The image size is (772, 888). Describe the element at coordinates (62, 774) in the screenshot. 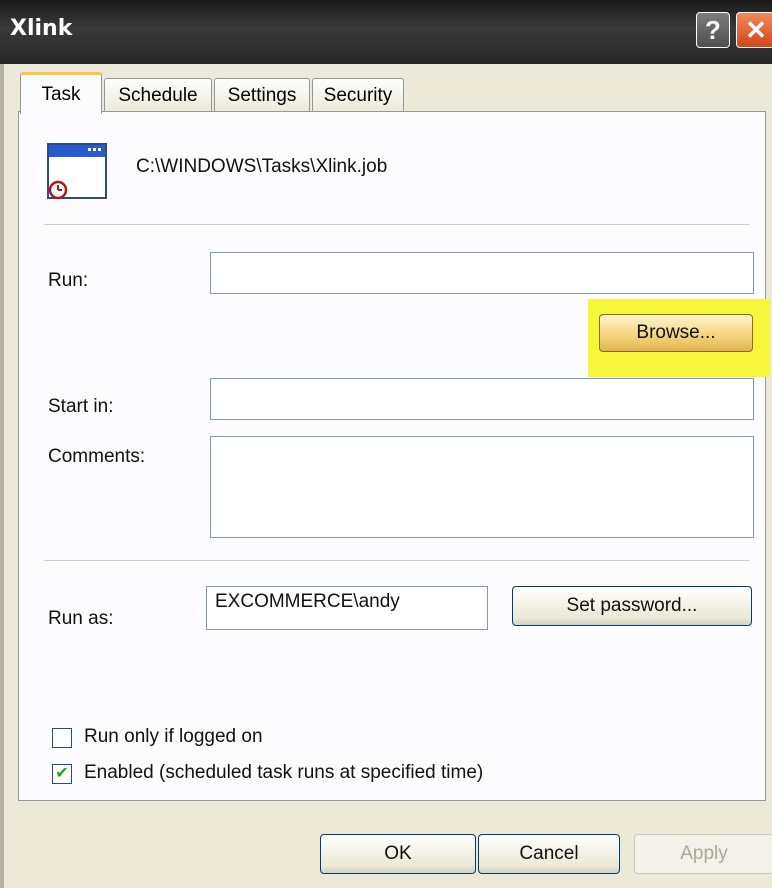

I see `enabled-checkbox: ✔` at that location.